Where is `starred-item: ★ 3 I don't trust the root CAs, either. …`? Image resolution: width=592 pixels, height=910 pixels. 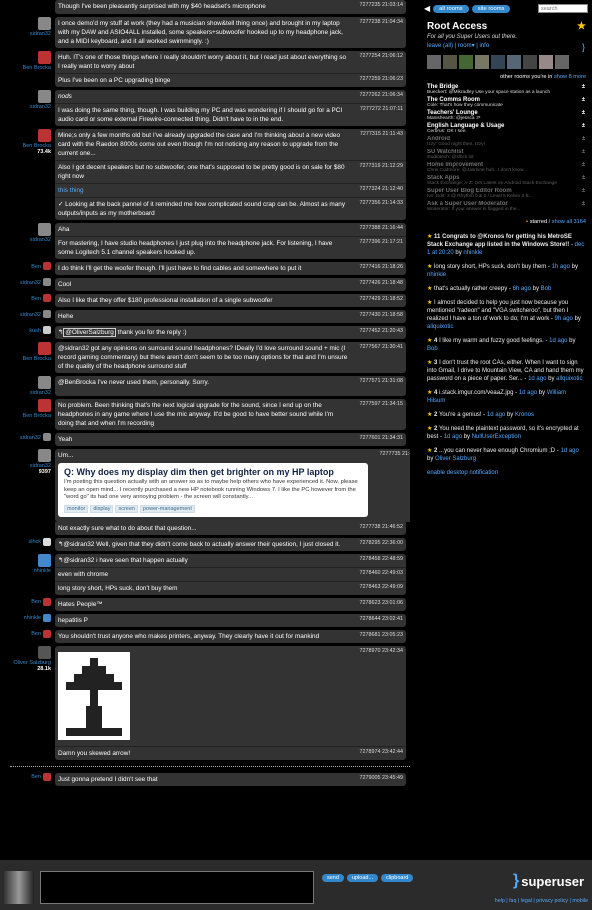
starred-item: ★ 3 I don't trust the root CAs, either. … is located at coordinates (506, 371).